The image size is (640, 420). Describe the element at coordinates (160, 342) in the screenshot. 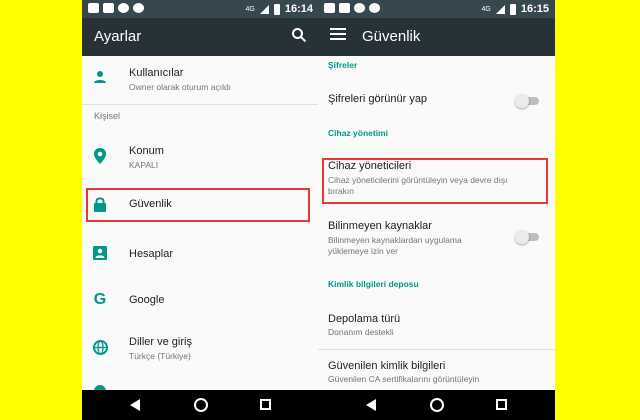

I see `settings-item-title: Diller ve giriş` at that location.